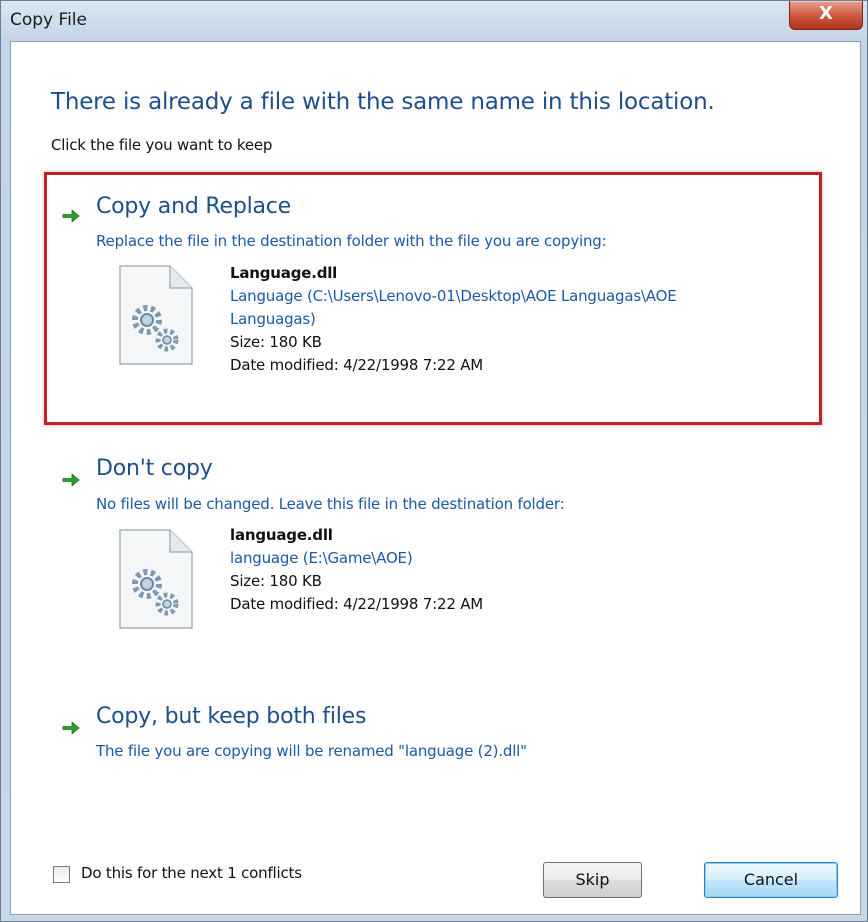 The width and height of the screenshot is (868, 922). I want to click on file-name: Language.dll, so click(284, 273).